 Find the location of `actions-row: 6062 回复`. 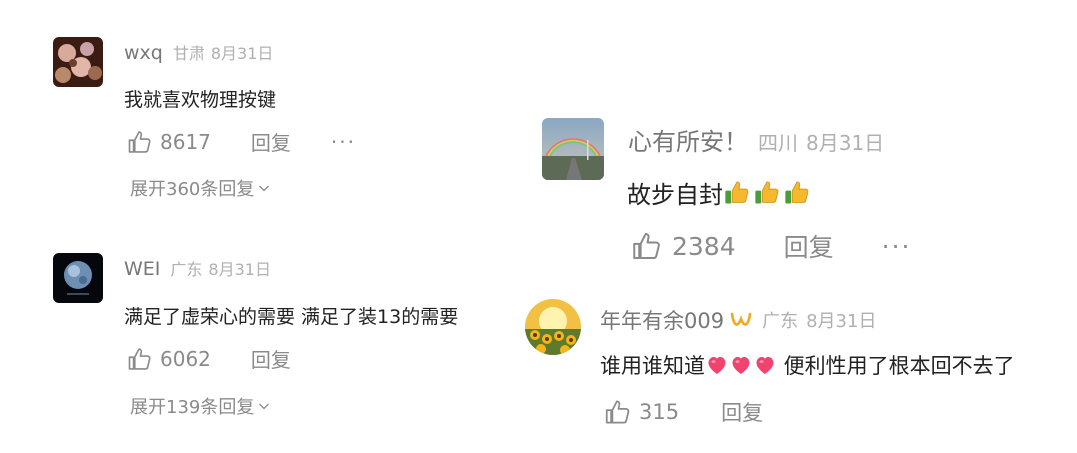

actions-row: 6062 回复 is located at coordinates (208, 358).